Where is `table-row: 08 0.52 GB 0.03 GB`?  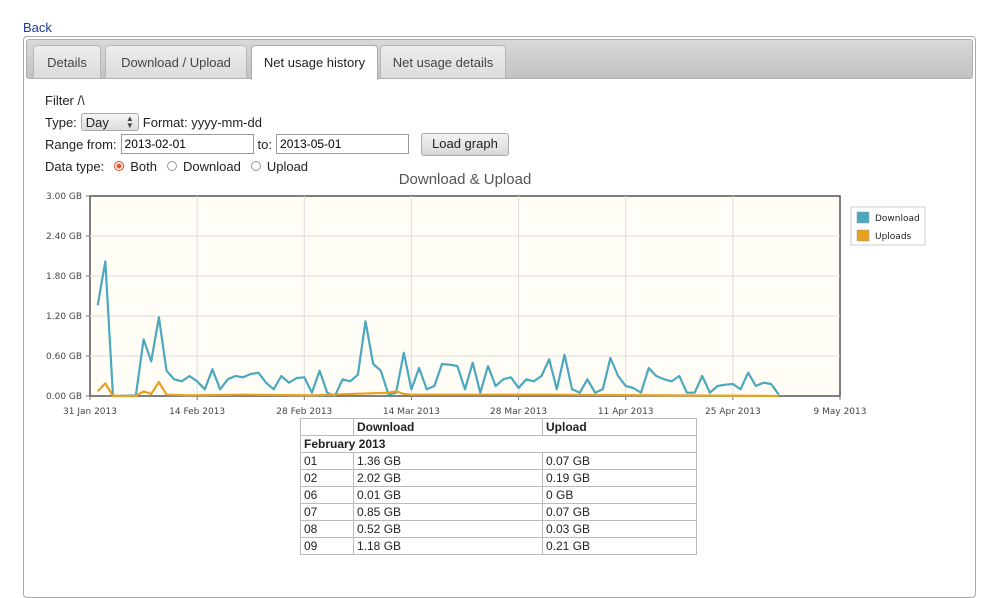
table-row: 08 0.52 GB 0.03 GB is located at coordinates (498, 529).